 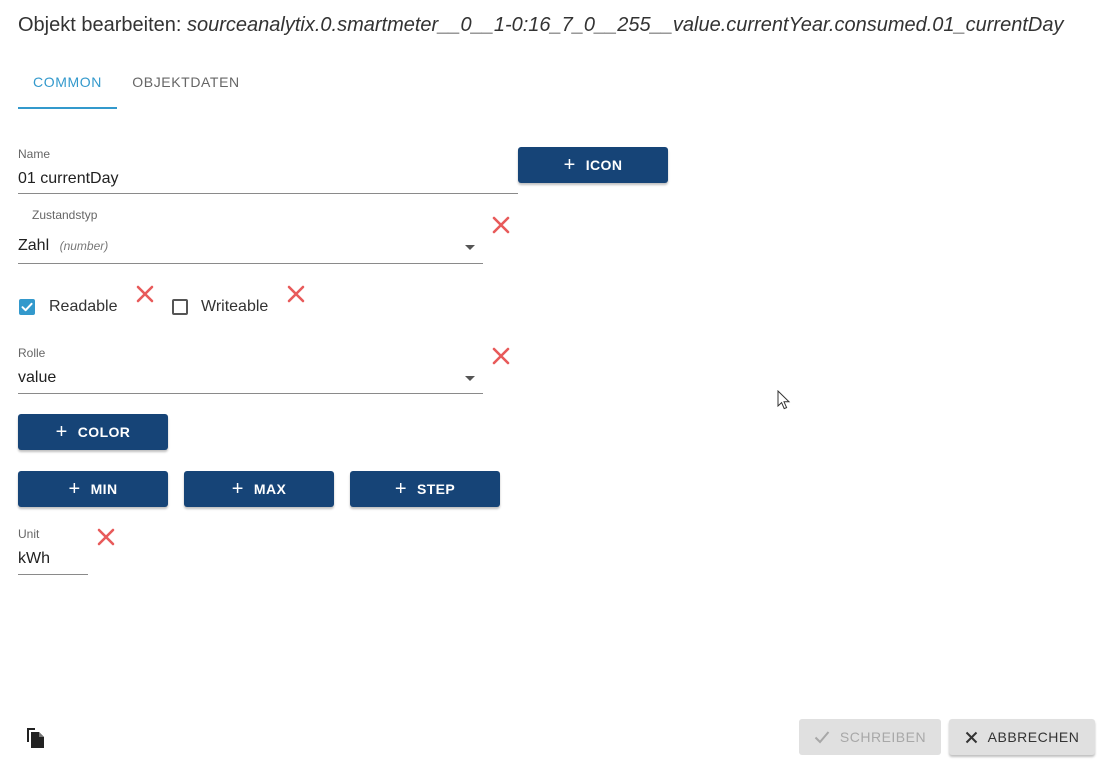 What do you see at coordinates (883, 737) in the screenshot?
I see `write-button-label: SCHREIBEN` at bounding box center [883, 737].